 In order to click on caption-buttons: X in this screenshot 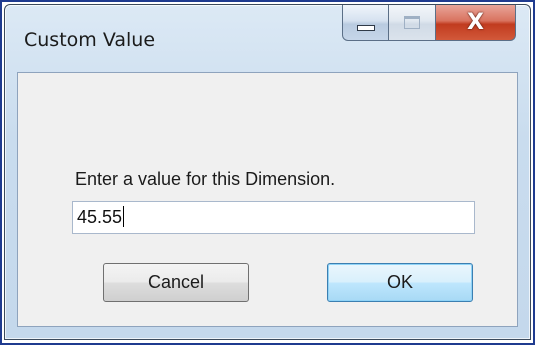, I will do `click(429, 23)`.